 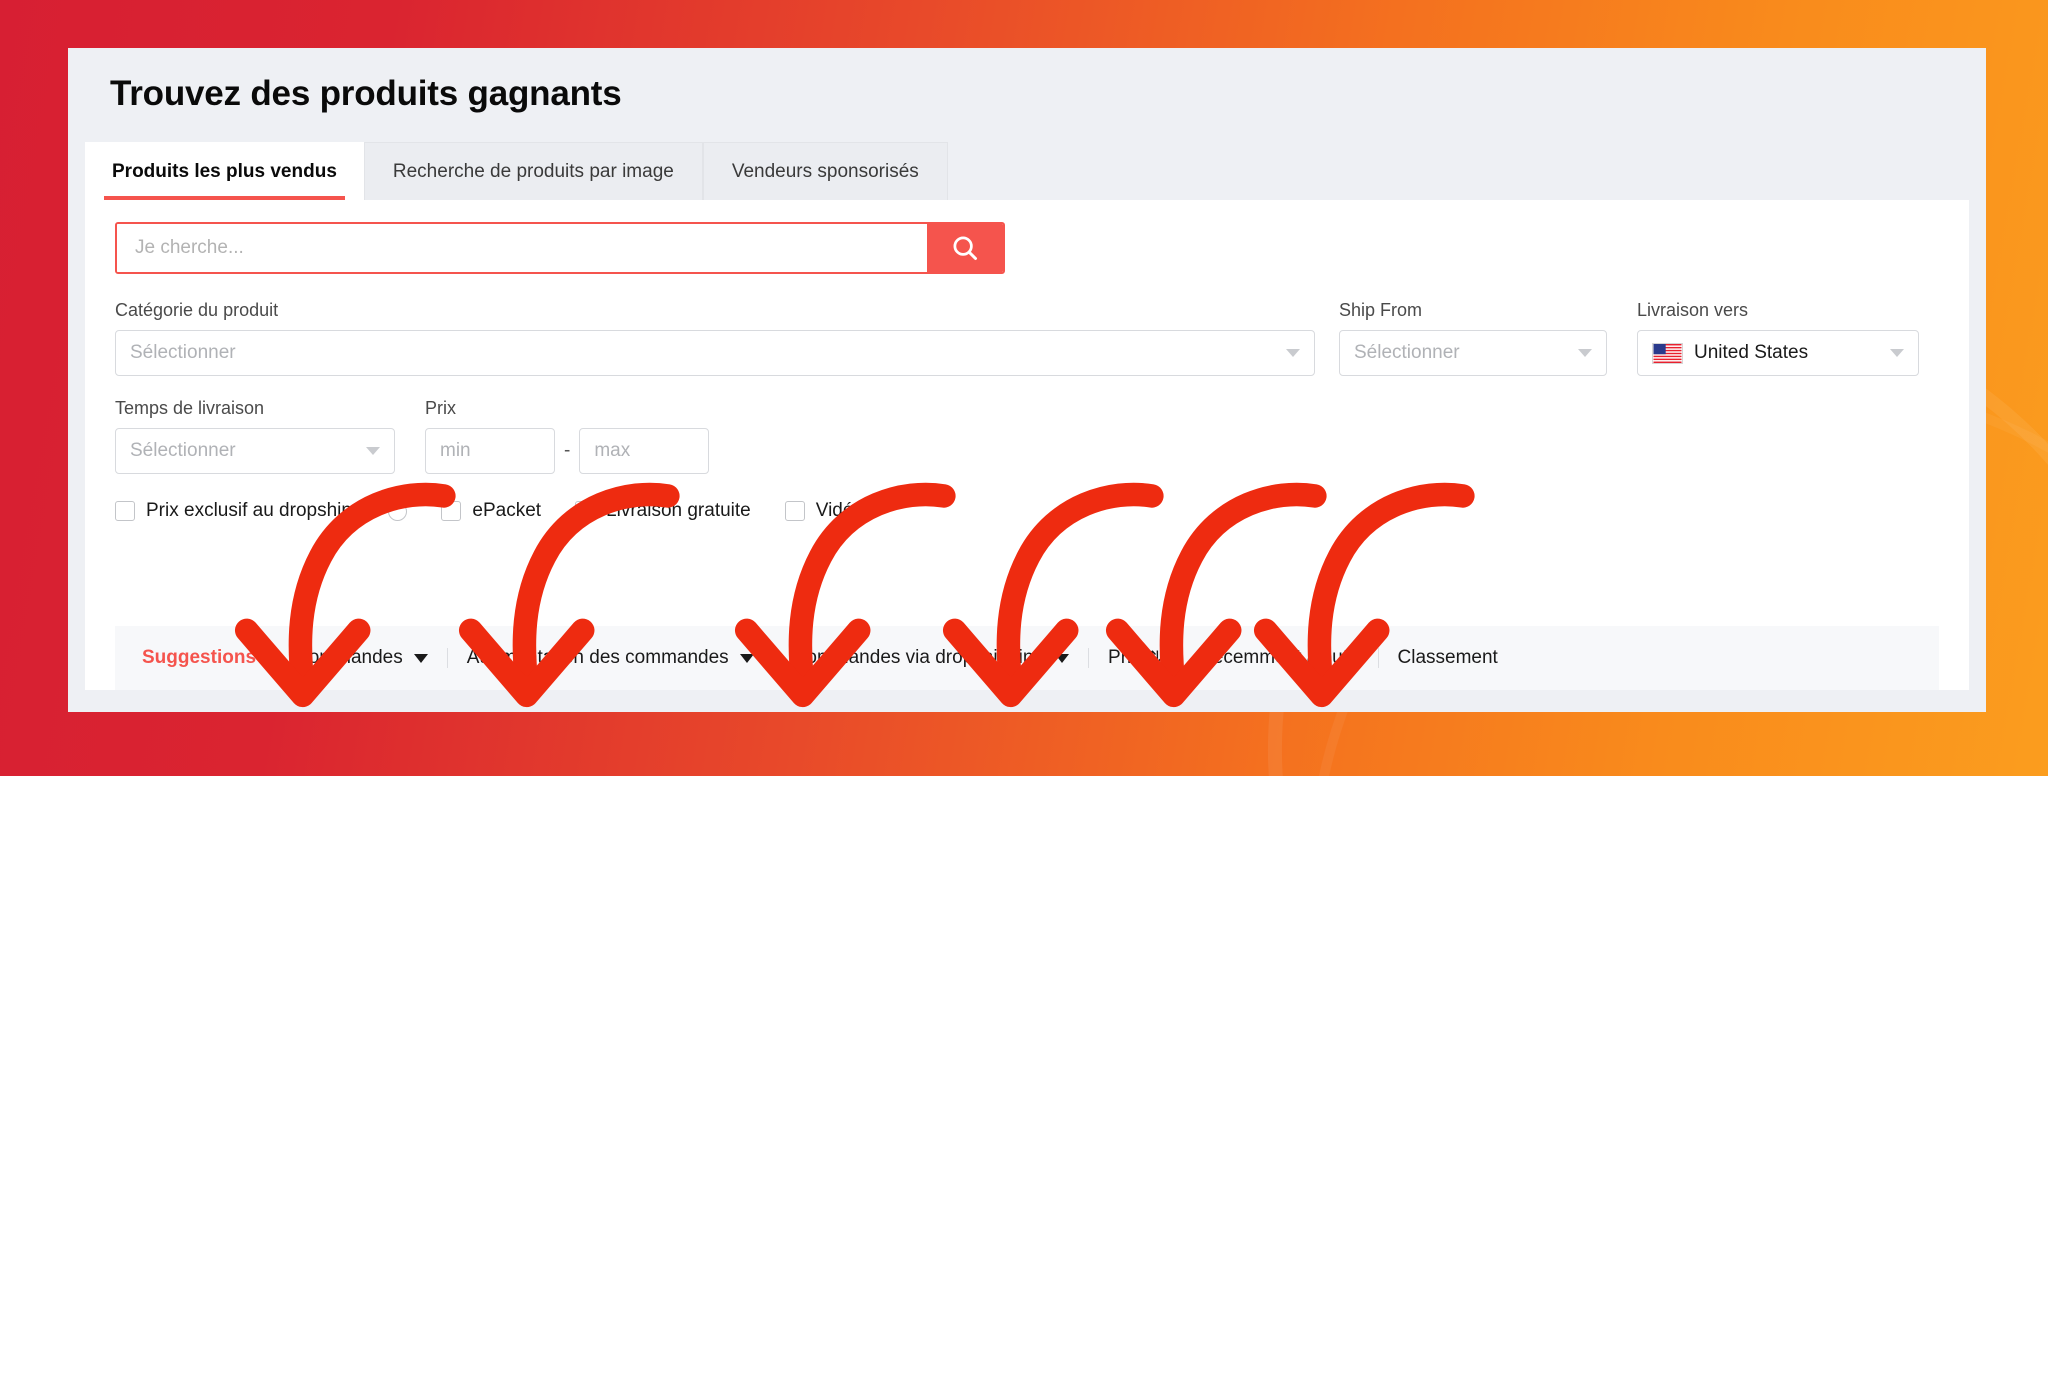 I want to click on search-input, so click(x=522, y=248).